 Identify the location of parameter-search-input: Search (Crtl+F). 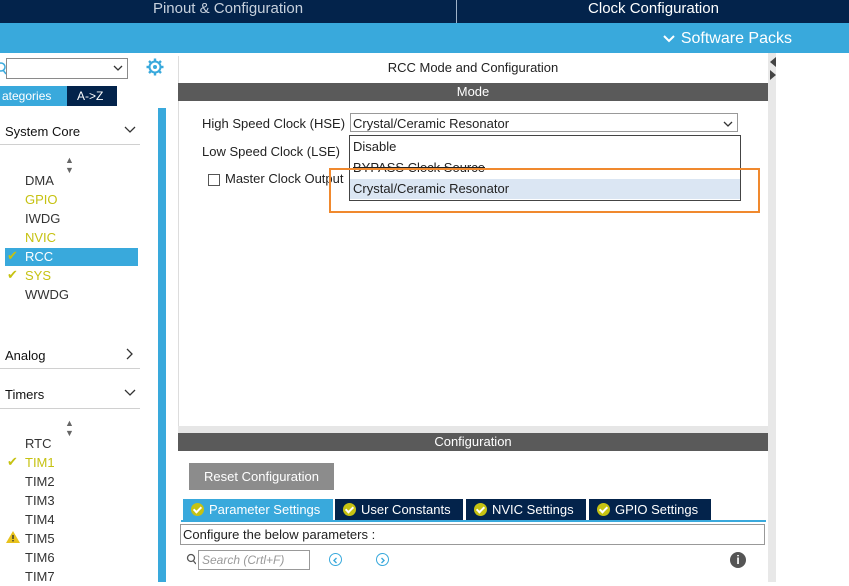
(254, 560).